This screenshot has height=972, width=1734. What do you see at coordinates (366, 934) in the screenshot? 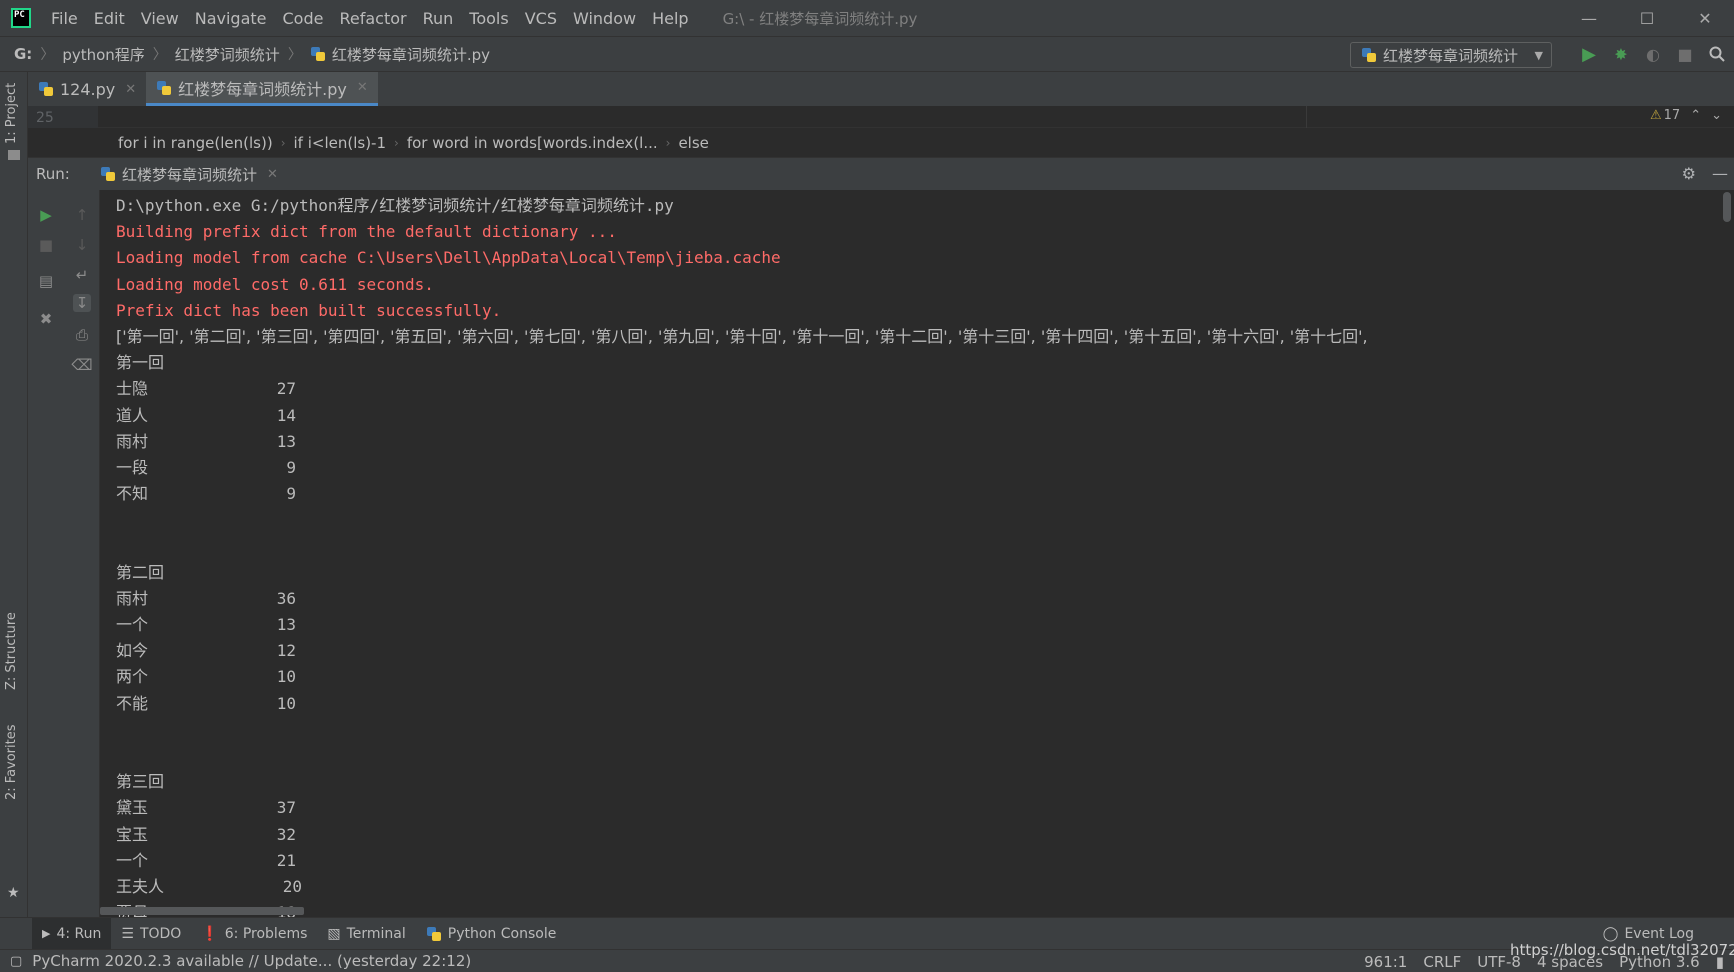
I see `tab-terminal: ▧ Terminal` at bounding box center [366, 934].